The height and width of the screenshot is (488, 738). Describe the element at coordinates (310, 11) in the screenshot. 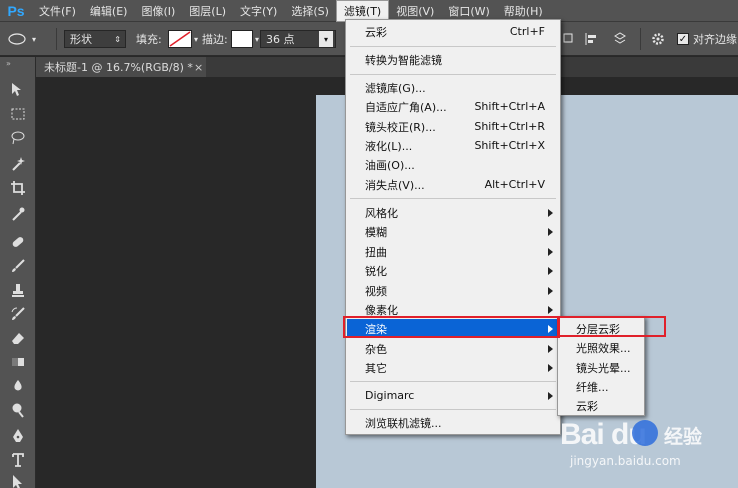

I see `menu-select: 选择(S)` at that location.